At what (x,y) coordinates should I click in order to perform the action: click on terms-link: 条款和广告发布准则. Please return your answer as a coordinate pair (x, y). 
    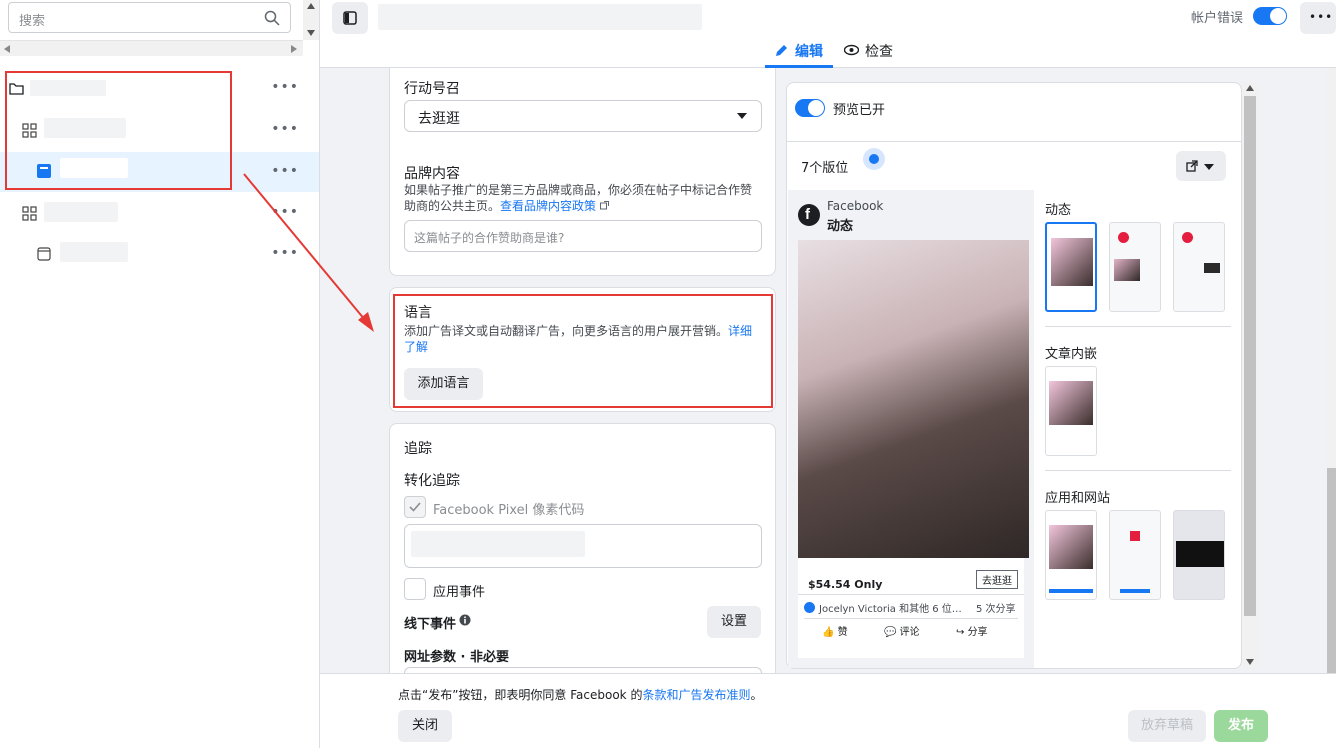
    Looking at the image, I should click on (696, 695).